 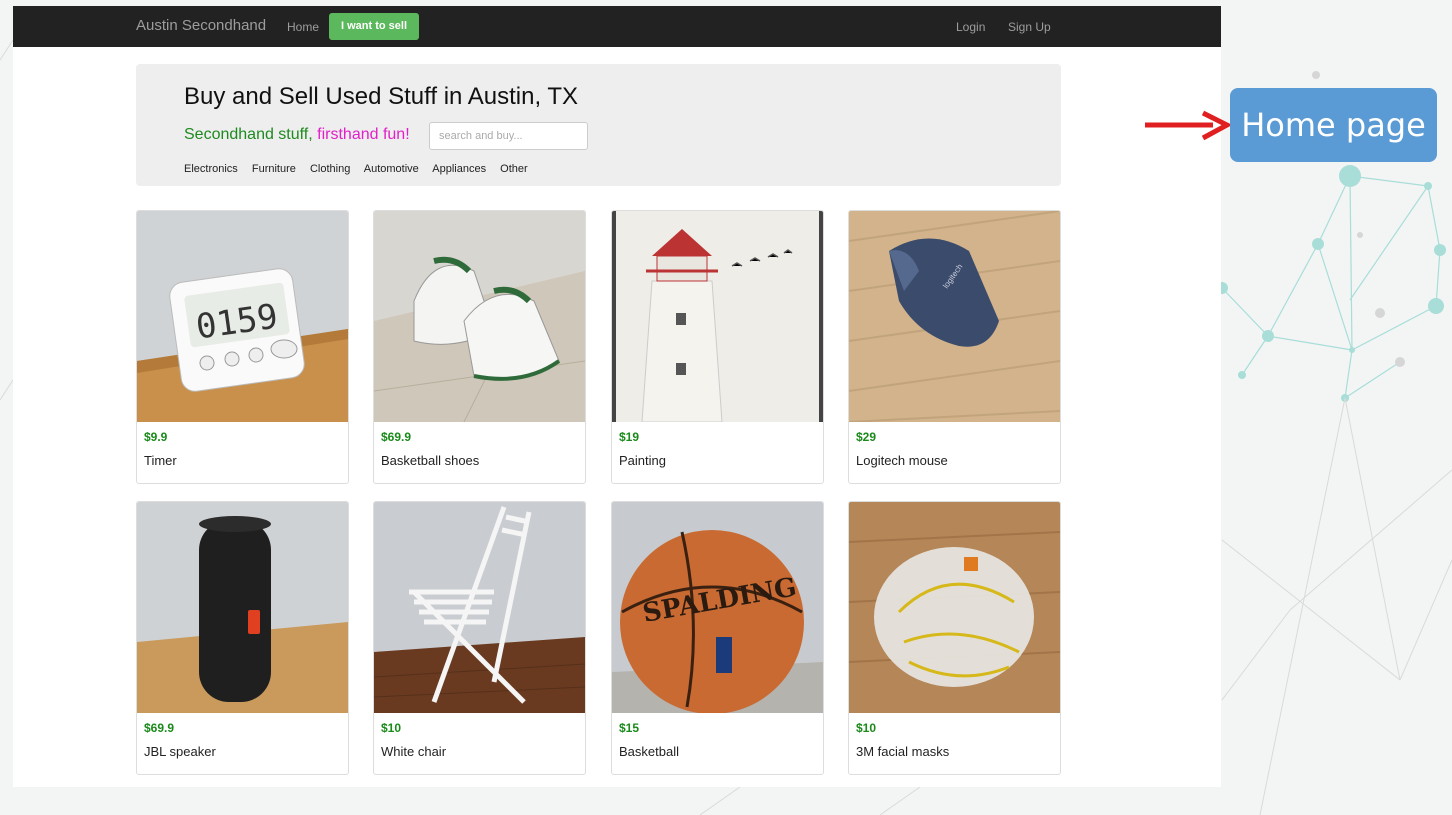 I want to click on product-card: 0159 $9.9 Timer, so click(x=242, y=347).